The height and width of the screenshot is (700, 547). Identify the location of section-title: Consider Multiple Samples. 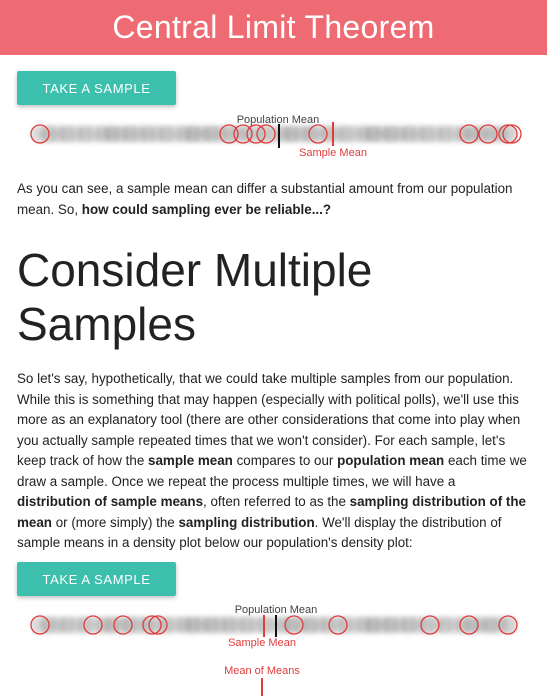
(195, 297).